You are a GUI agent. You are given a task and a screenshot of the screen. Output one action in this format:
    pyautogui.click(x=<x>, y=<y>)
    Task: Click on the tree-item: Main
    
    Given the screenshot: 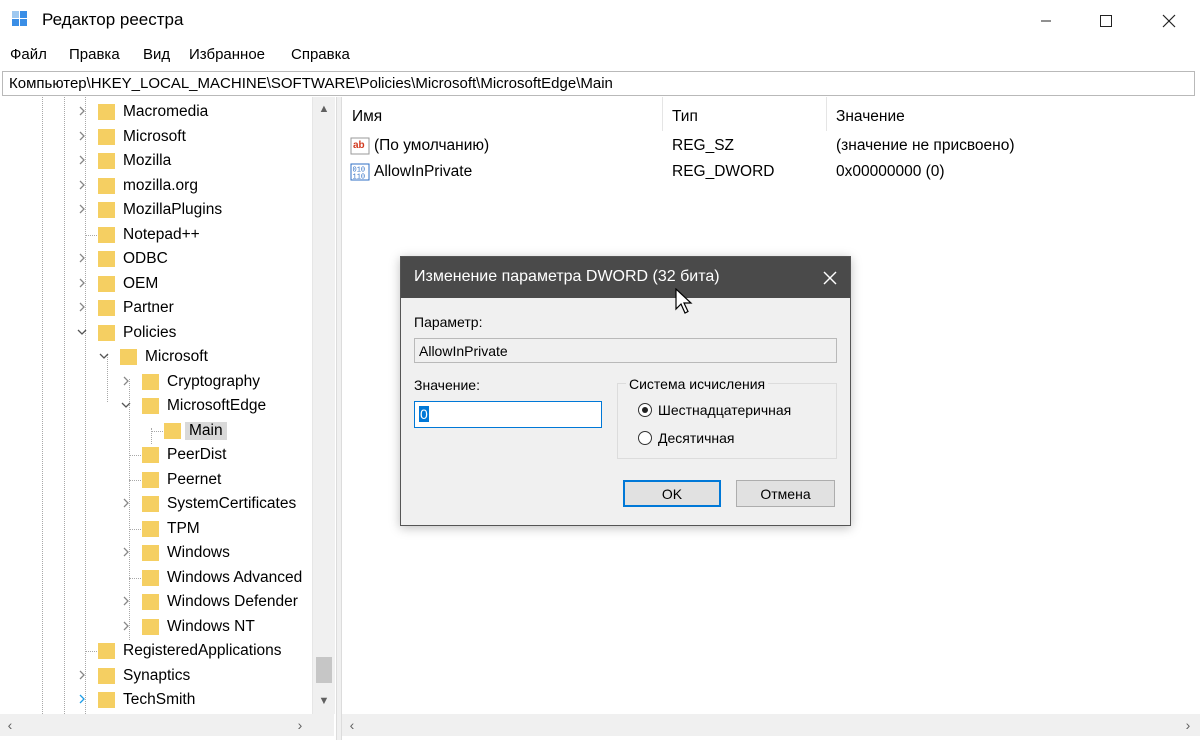 What is the action you would take?
    pyautogui.click(x=155, y=431)
    